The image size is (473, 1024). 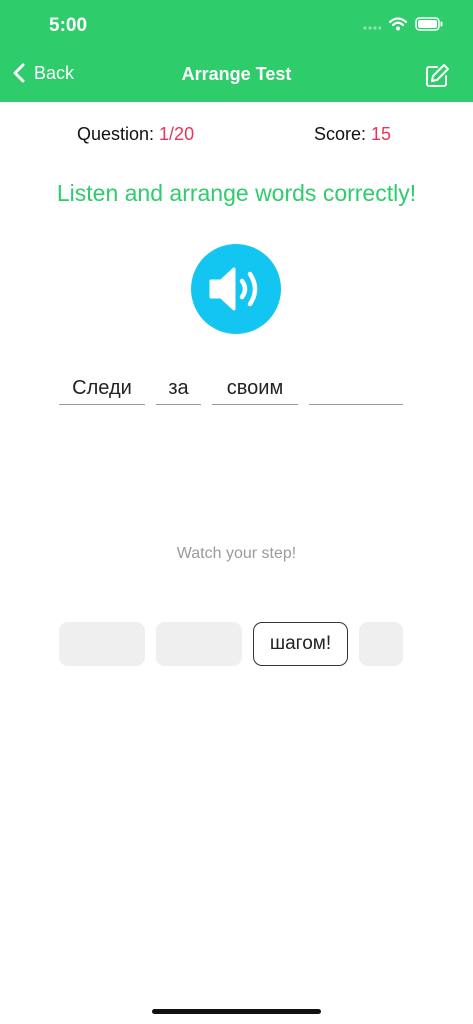 I want to click on edit-button, so click(x=437, y=76).